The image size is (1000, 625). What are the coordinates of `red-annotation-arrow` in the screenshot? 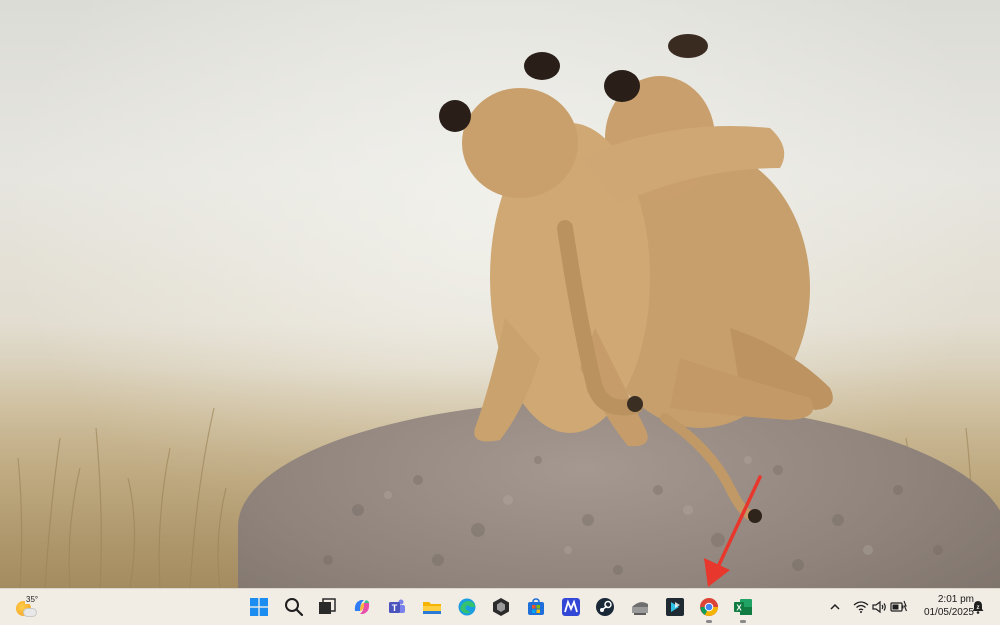 It's located at (733, 531).